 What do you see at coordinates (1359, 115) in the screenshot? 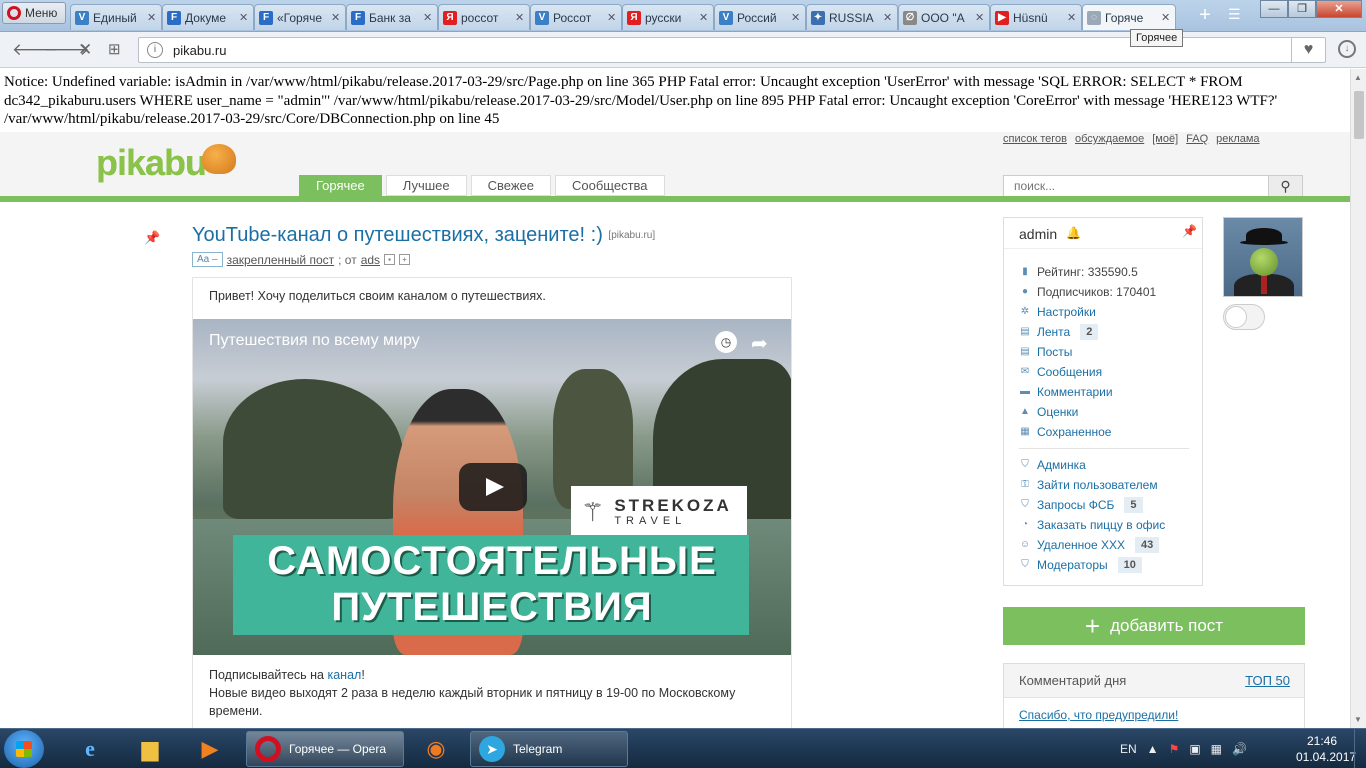
I see `scroll-thumb` at bounding box center [1359, 115].